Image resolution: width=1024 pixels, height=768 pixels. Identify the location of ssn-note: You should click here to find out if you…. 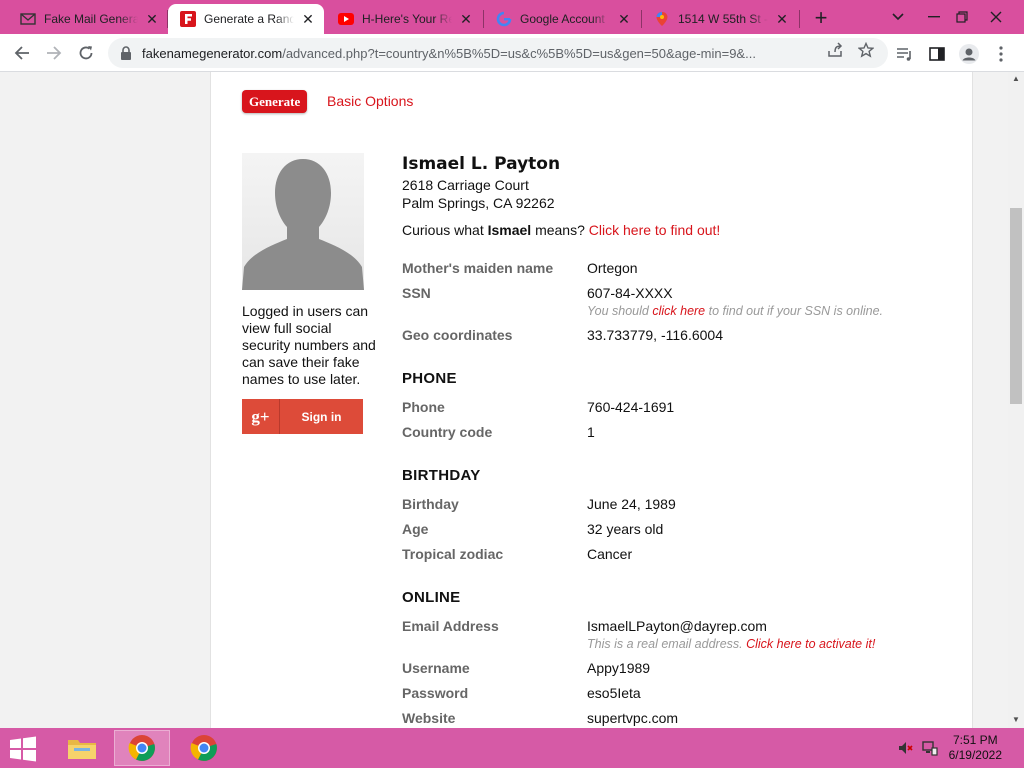
(735, 311).